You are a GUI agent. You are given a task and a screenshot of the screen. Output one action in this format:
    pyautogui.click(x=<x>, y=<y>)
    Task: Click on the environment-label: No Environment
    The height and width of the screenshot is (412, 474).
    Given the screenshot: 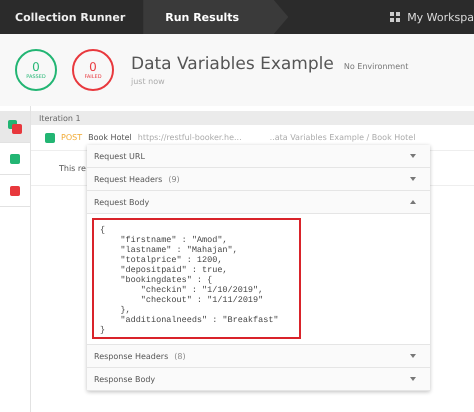 What is the action you would take?
    pyautogui.click(x=376, y=66)
    